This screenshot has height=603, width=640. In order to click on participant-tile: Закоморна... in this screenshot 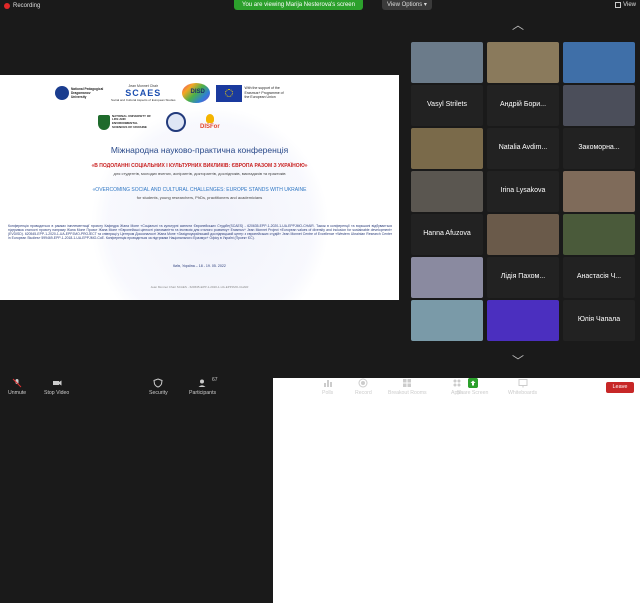, I will do `click(599, 148)`.